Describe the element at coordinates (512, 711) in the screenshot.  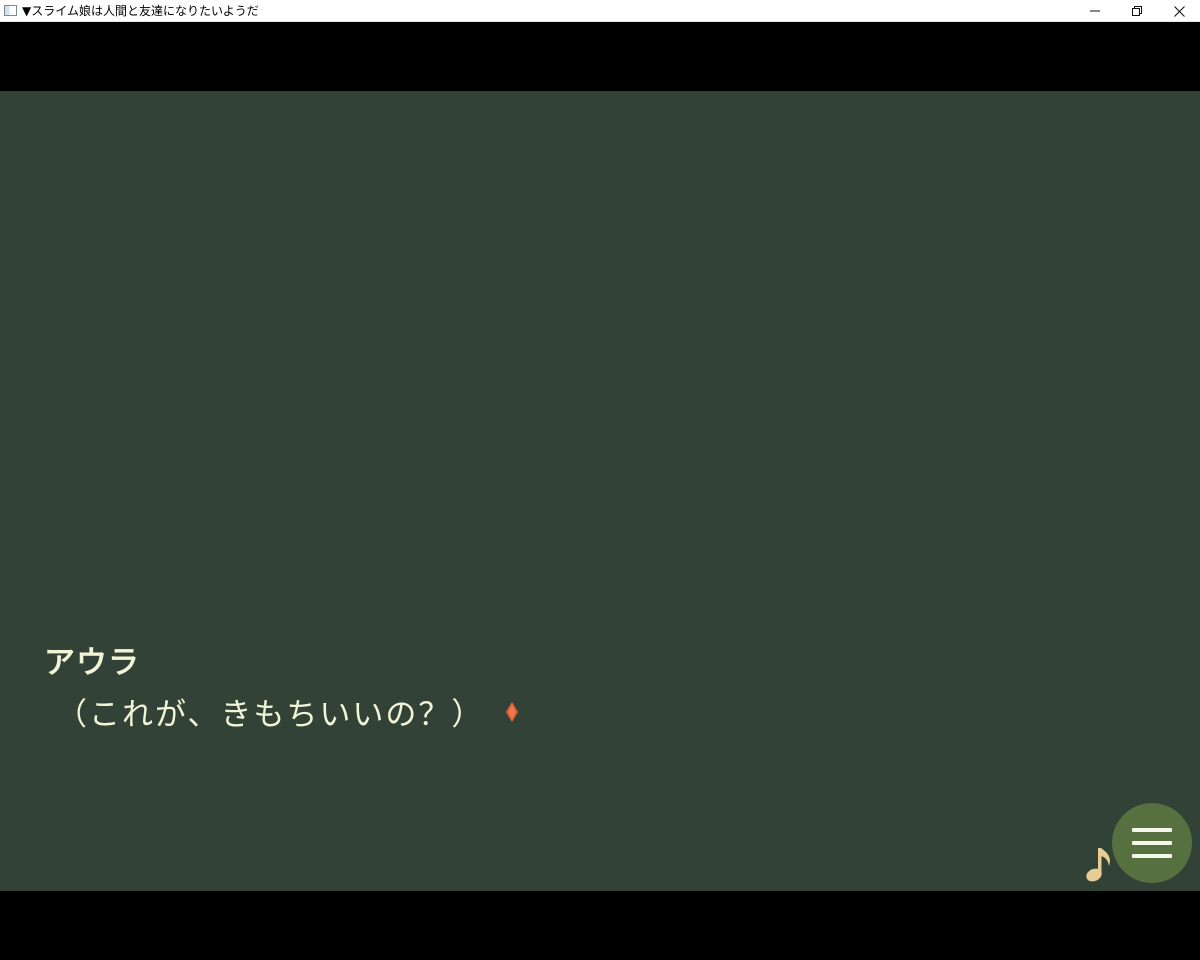
I see `diamond-icon` at that location.